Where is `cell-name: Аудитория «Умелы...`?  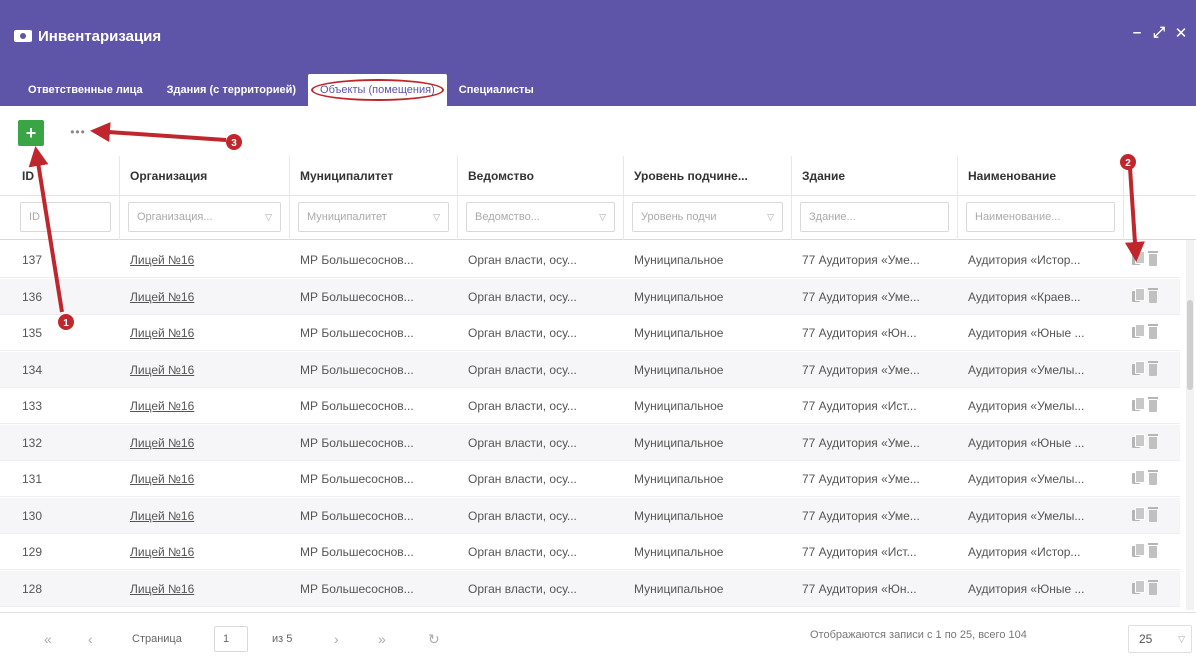
cell-name: Аудитория «Умелы... is located at coordinates (1026, 515).